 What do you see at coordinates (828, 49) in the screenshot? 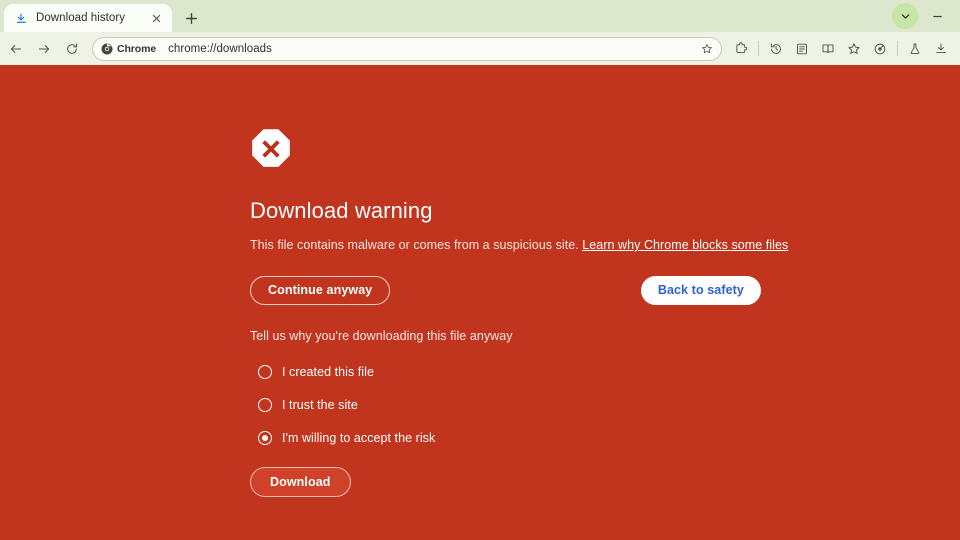
I see `bookmarks-icon` at bounding box center [828, 49].